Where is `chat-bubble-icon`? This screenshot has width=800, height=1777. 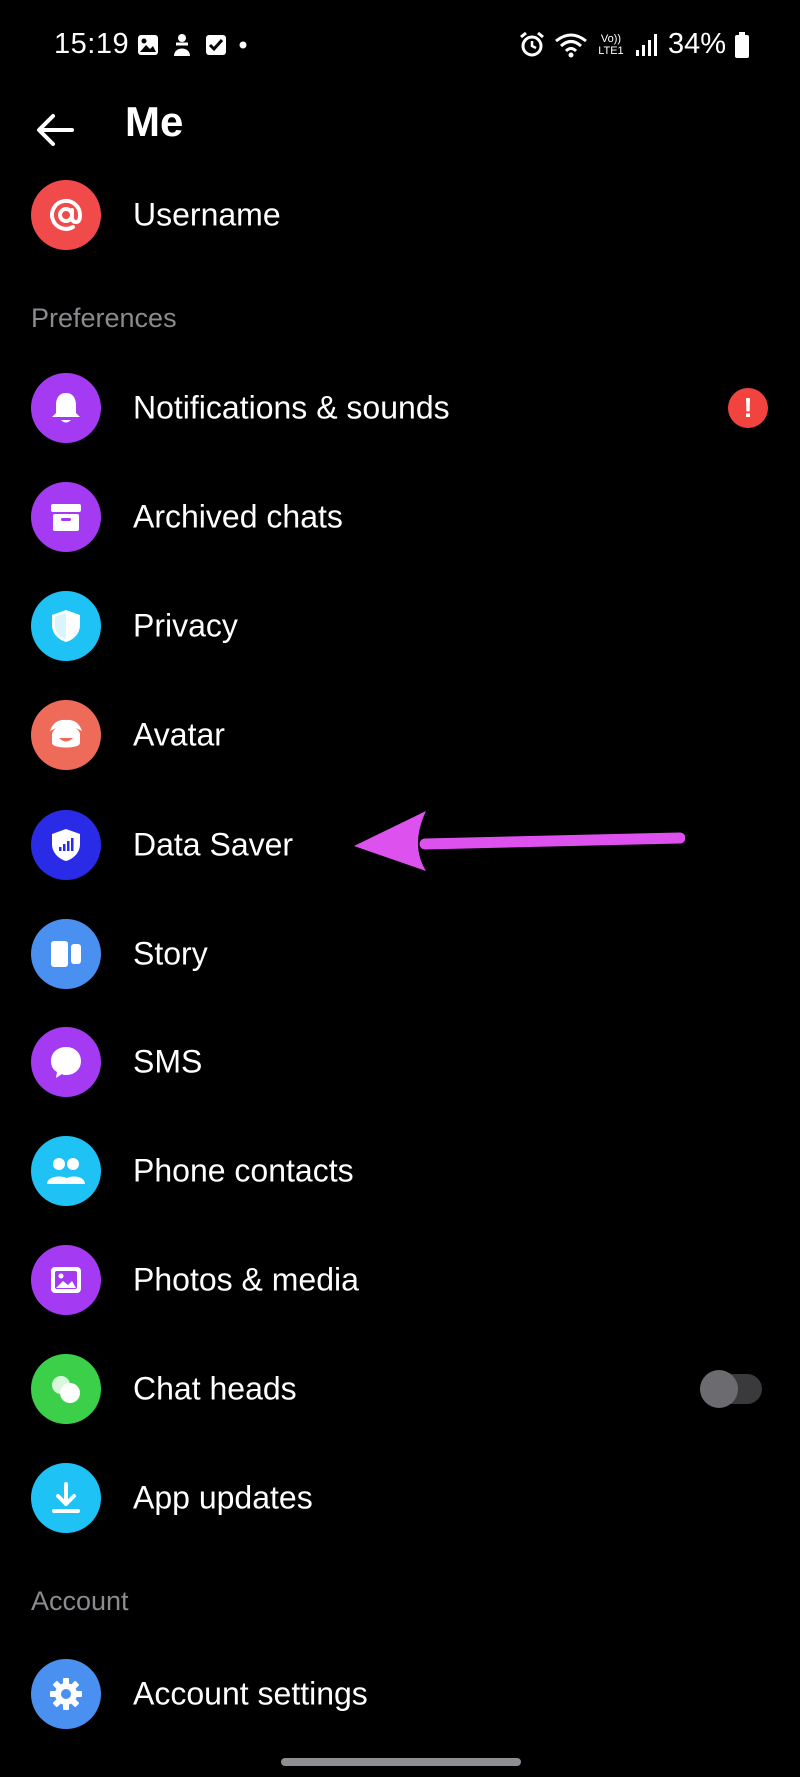 chat-bubble-icon is located at coordinates (66, 1062).